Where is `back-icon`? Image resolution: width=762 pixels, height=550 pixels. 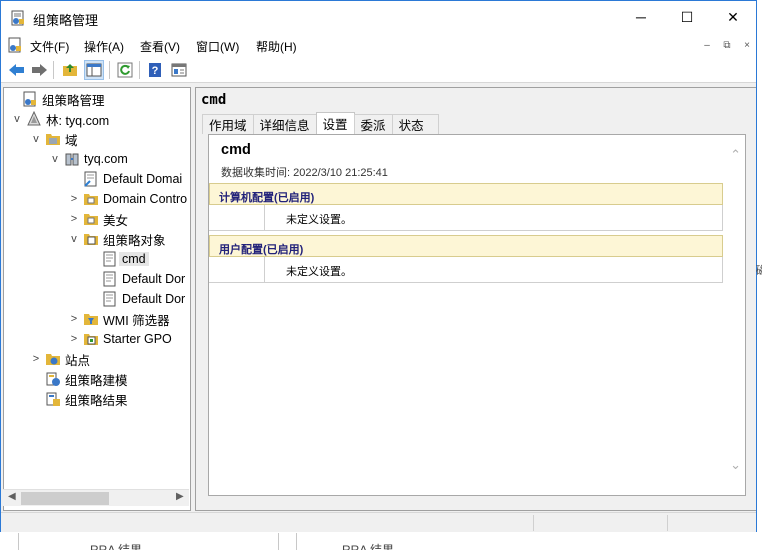 back-icon is located at coordinates (17, 70).